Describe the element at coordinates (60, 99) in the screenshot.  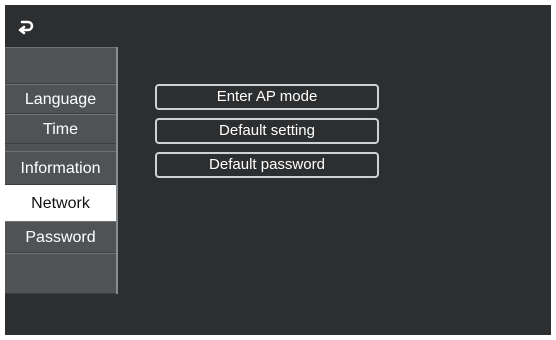
I see `sidebar-item-language: Language` at that location.